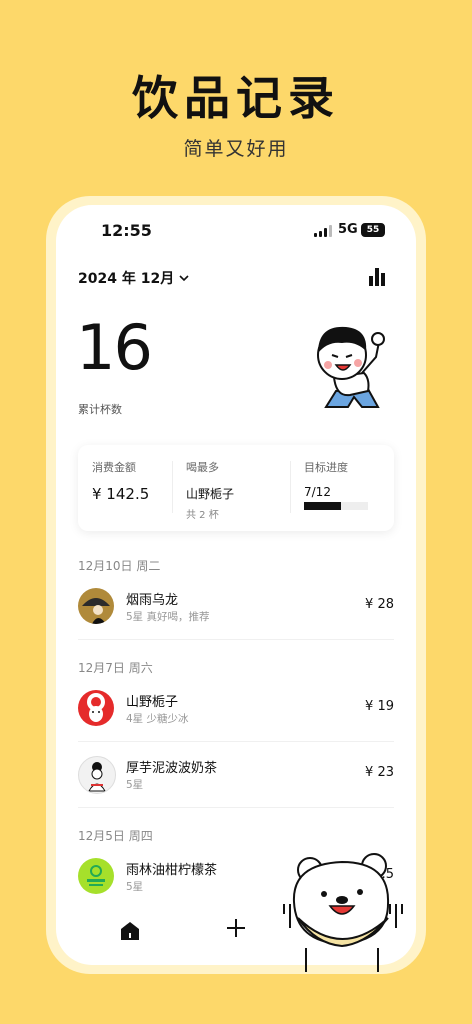 The height and width of the screenshot is (1024, 472). What do you see at coordinates (114, 347) in the screenshot?
I see `total-cups-count: 16` at bounding box center [114, 347].